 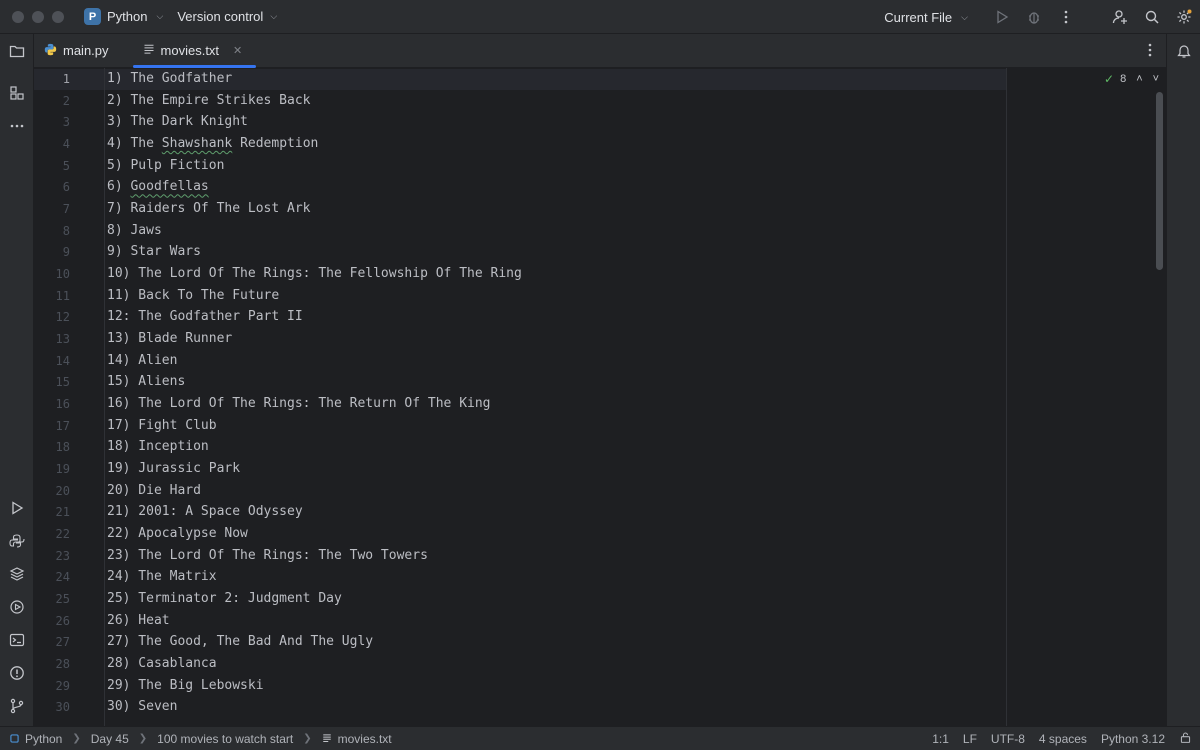 What do you see at coordinates (205, 316) in the screenshot?
I see `code-line: 12: The Godfather Part II` at bounding box center [205, 316].